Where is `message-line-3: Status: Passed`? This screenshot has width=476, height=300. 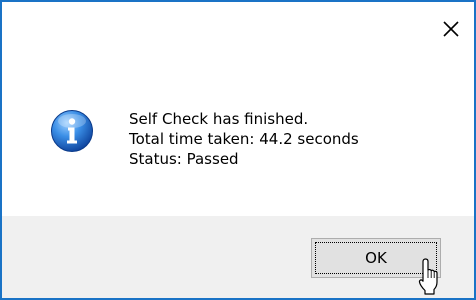
message-line-3: Status: Passed is located at coordinates (184, 159).